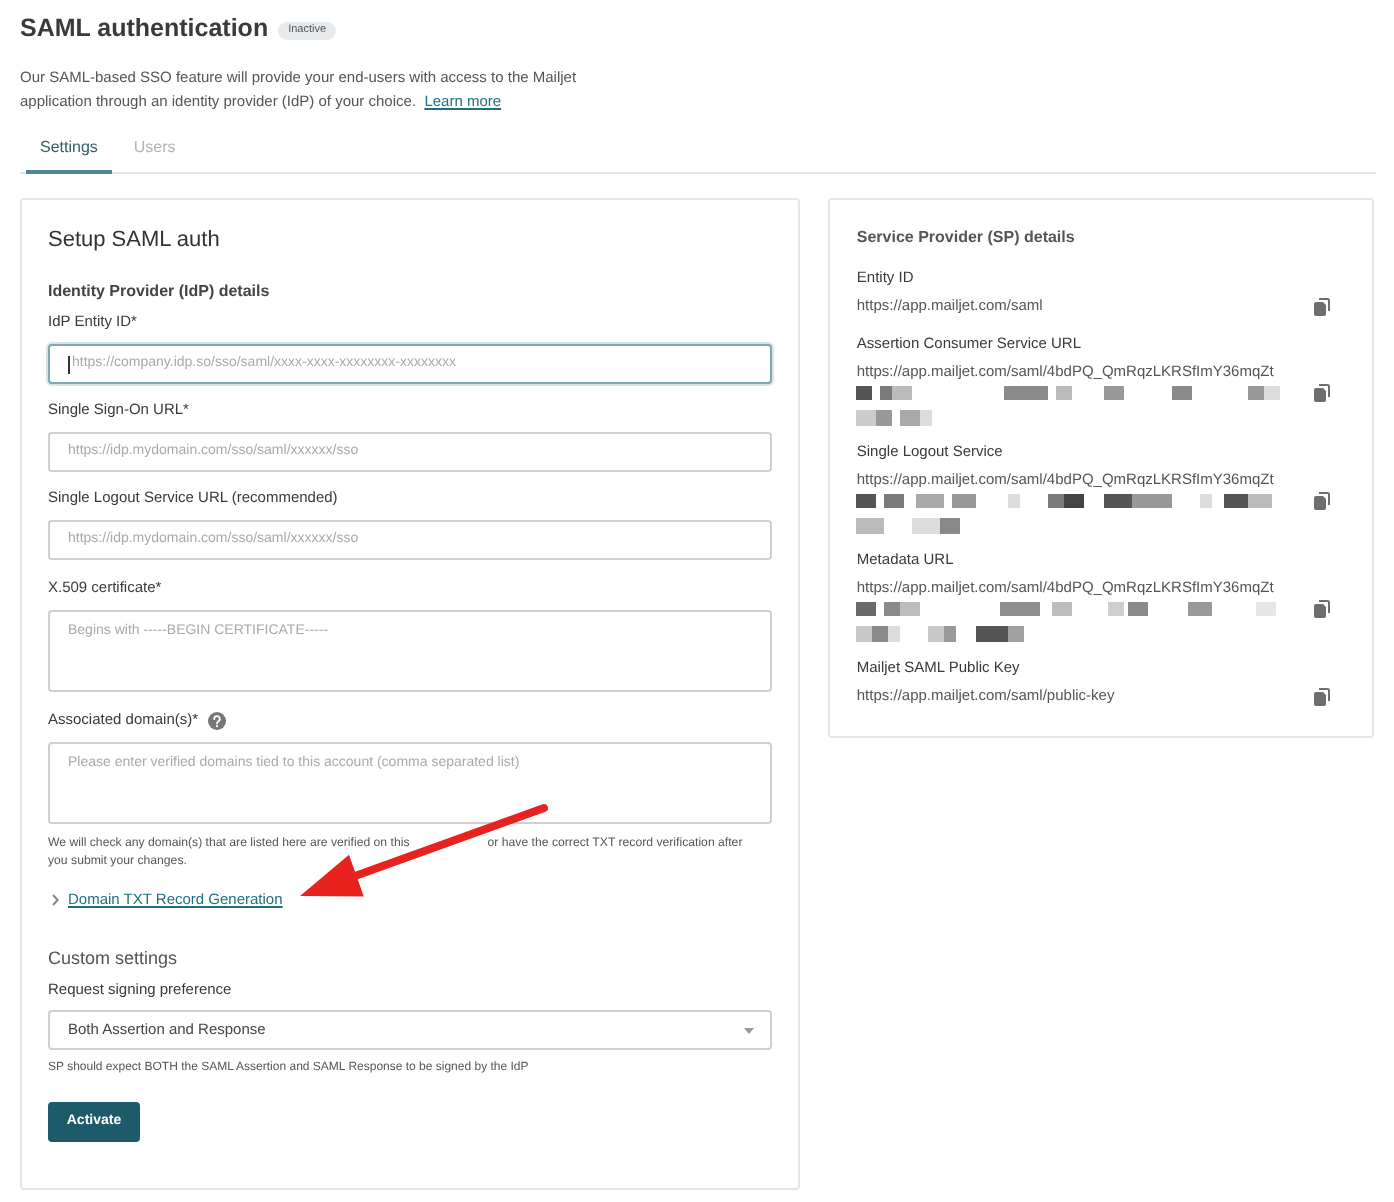 The image size is (1394, 1202). Describe the element at coordinates (749, 1030) in the screenshot. I see `dropdown-caret-icon` at that location.